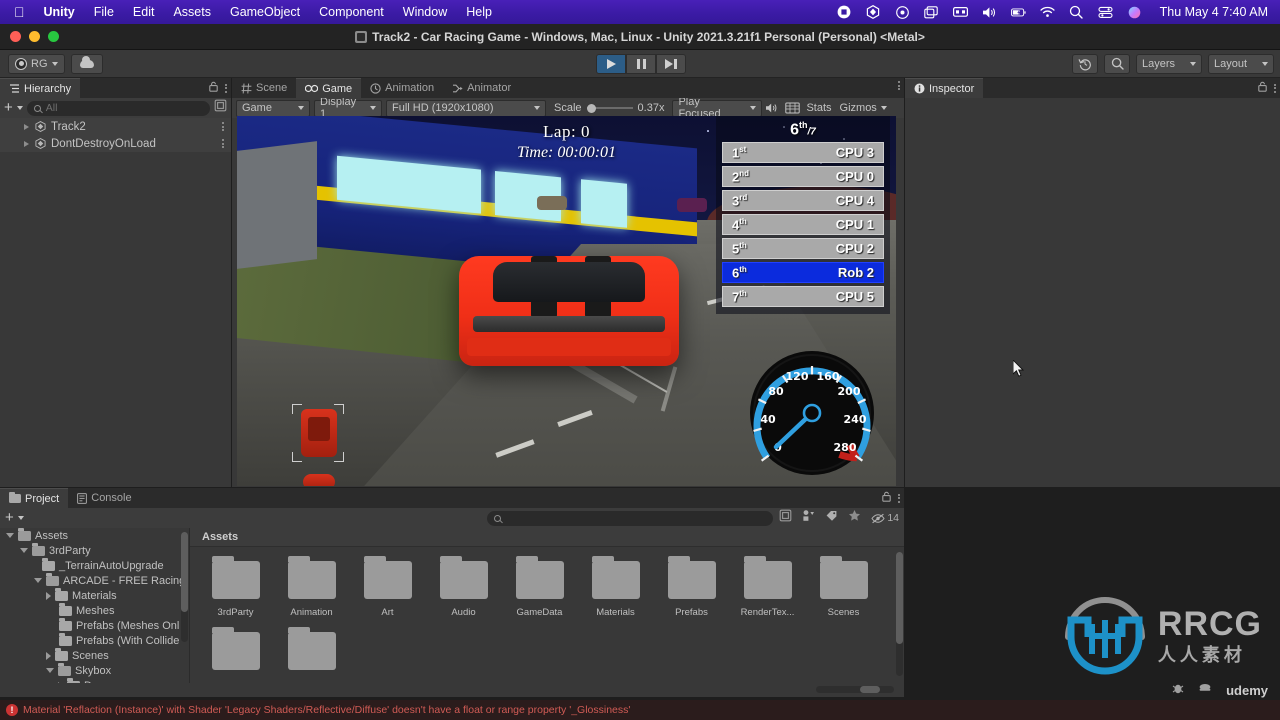  Describe the element at coordinates (873, 12) in the screenshot. I see `unity-hub-icon` at that location.